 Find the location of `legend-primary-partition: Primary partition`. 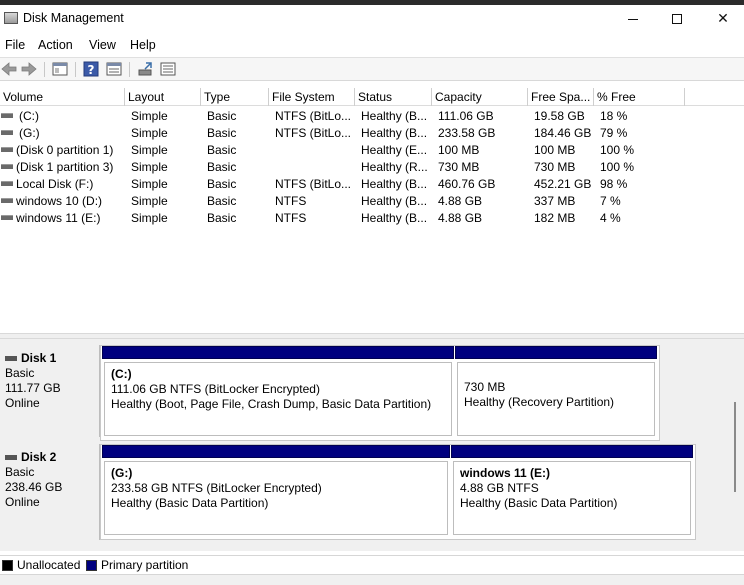

legend-primary-partition: Primary partition is located at coordinates (145, 565).